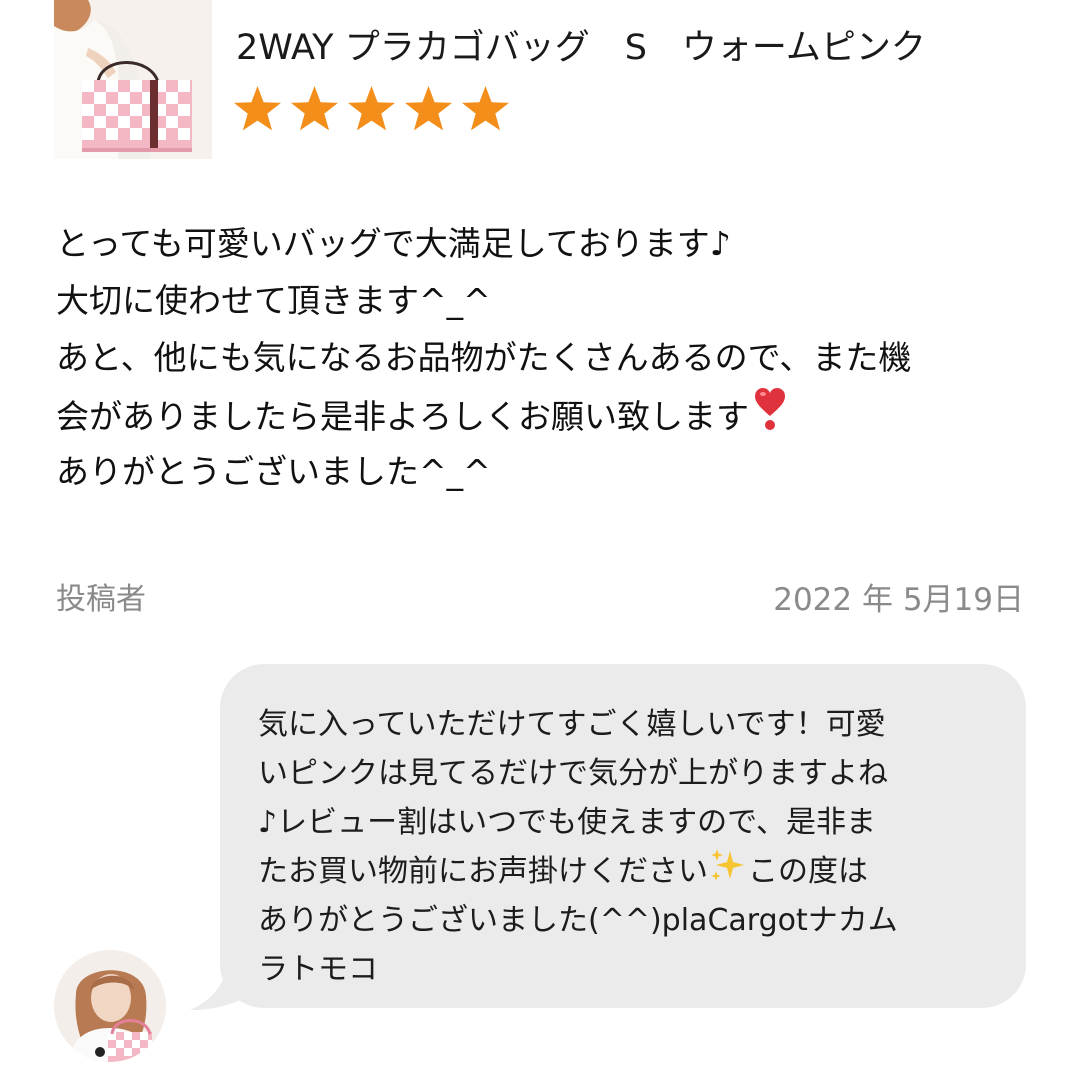 This screenshot has height=1080, width=1080. What do you see at coordinates (273, 471) in the screenshot?
I see `review-line: ありがとうございました^_^` at bounding box center [273, 471].